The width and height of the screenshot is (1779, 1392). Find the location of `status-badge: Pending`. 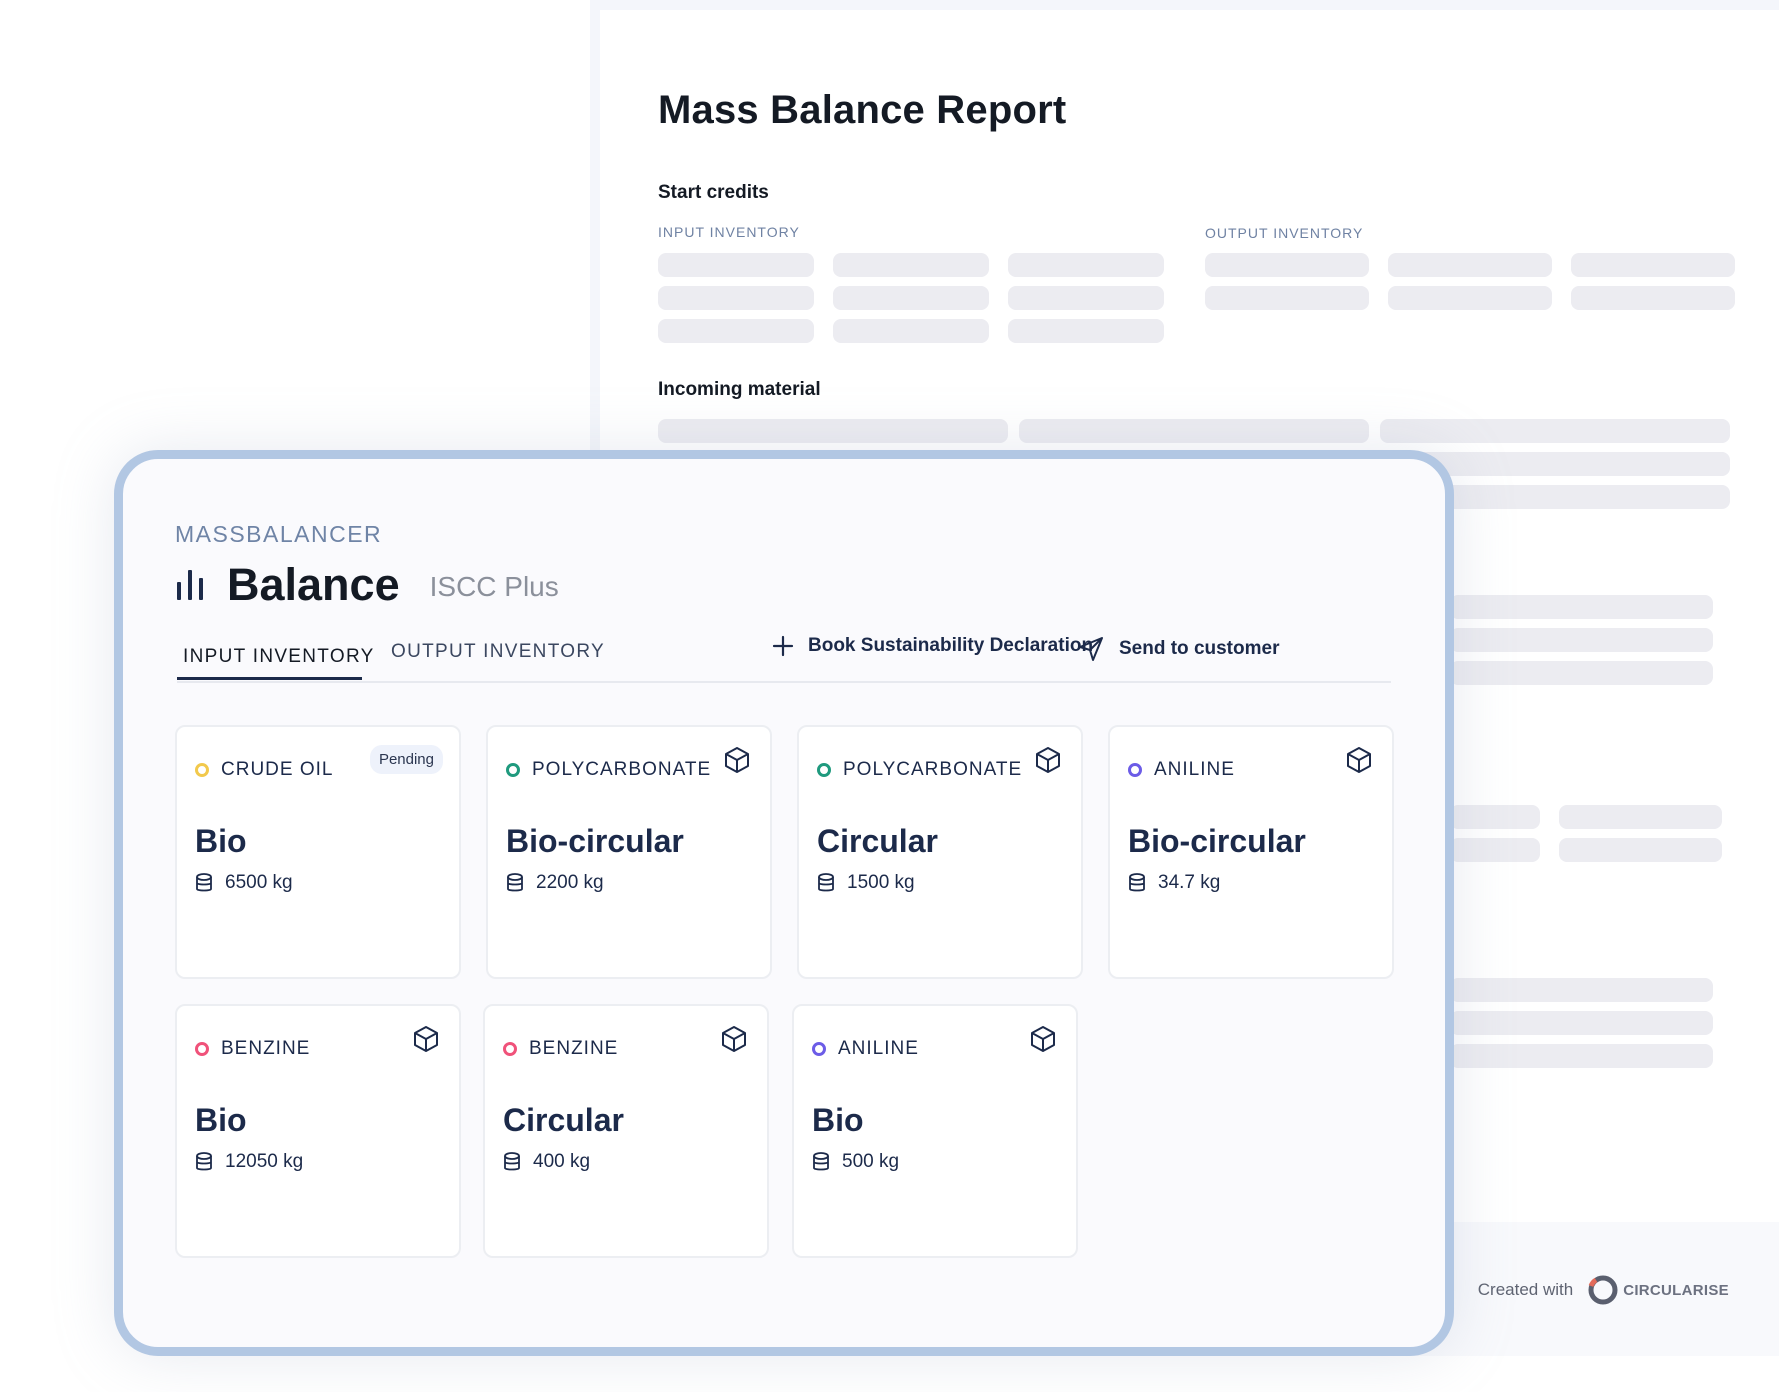

status-badge: Pending is located at coordinates (406, 759).